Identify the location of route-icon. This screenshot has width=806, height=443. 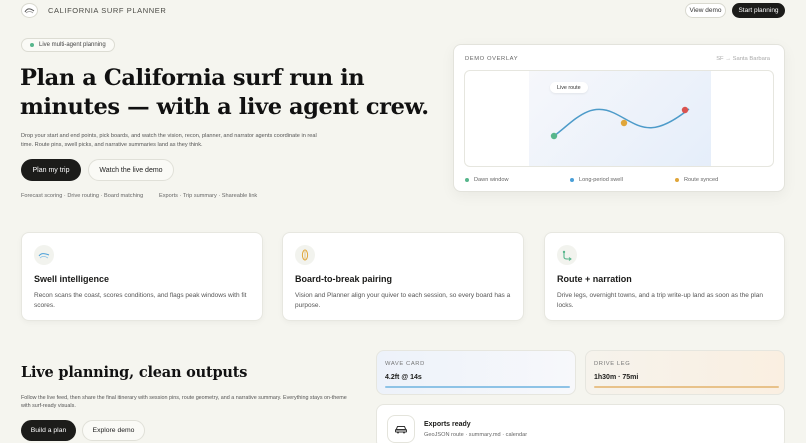
(567, 255).